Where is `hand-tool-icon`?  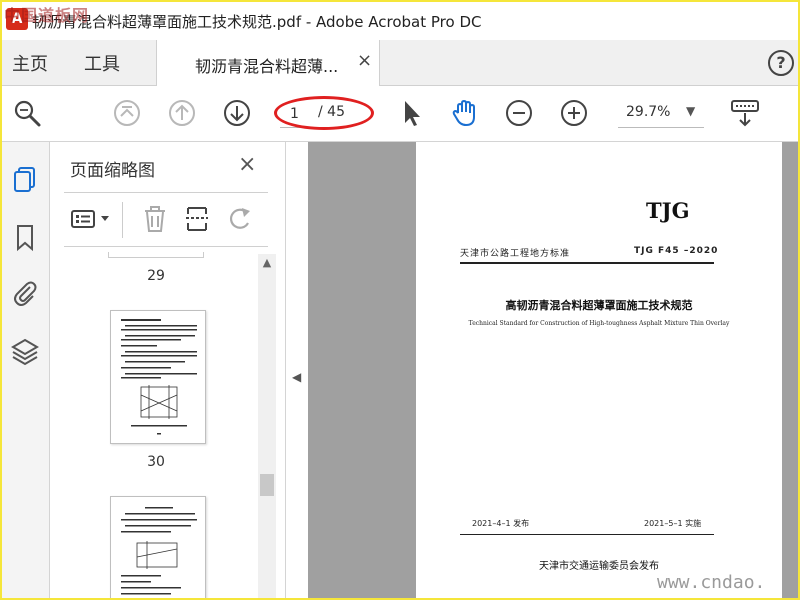 hand-tool-icon is located at coordinates (465, 113).